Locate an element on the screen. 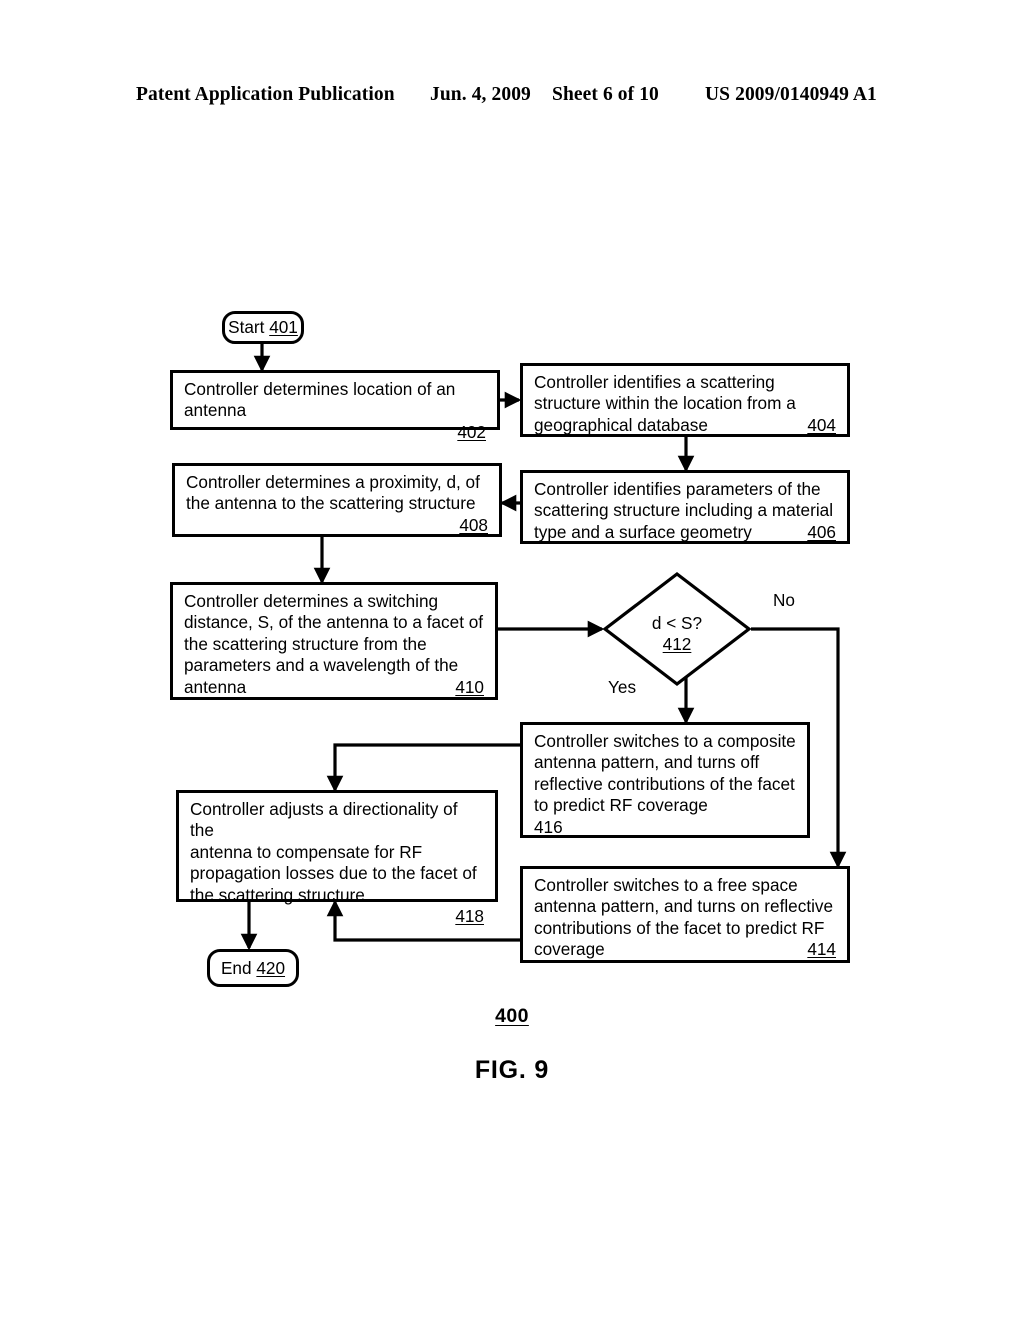  end-ref: 420 is located at coordinates (271, 968).